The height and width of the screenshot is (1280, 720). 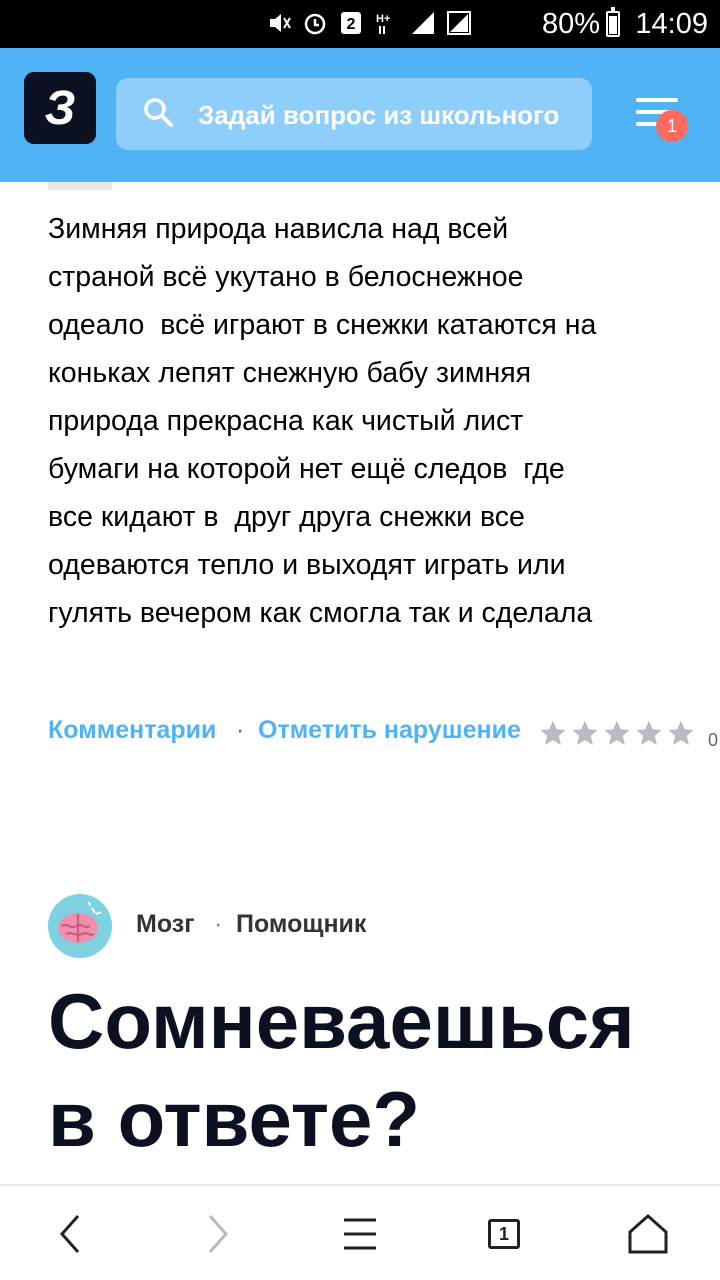 I want to click on search-placeholder: Задай вопрос из школьного, so click(x=379, y=115).